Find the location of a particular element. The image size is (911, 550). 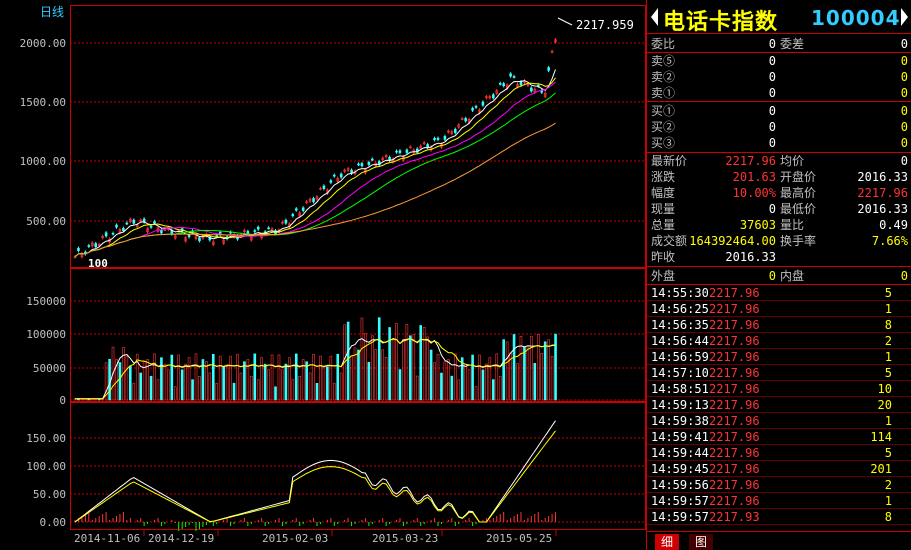

tick-row: 14:58:51 2217.96 10 is located at coordinates (779, 389).